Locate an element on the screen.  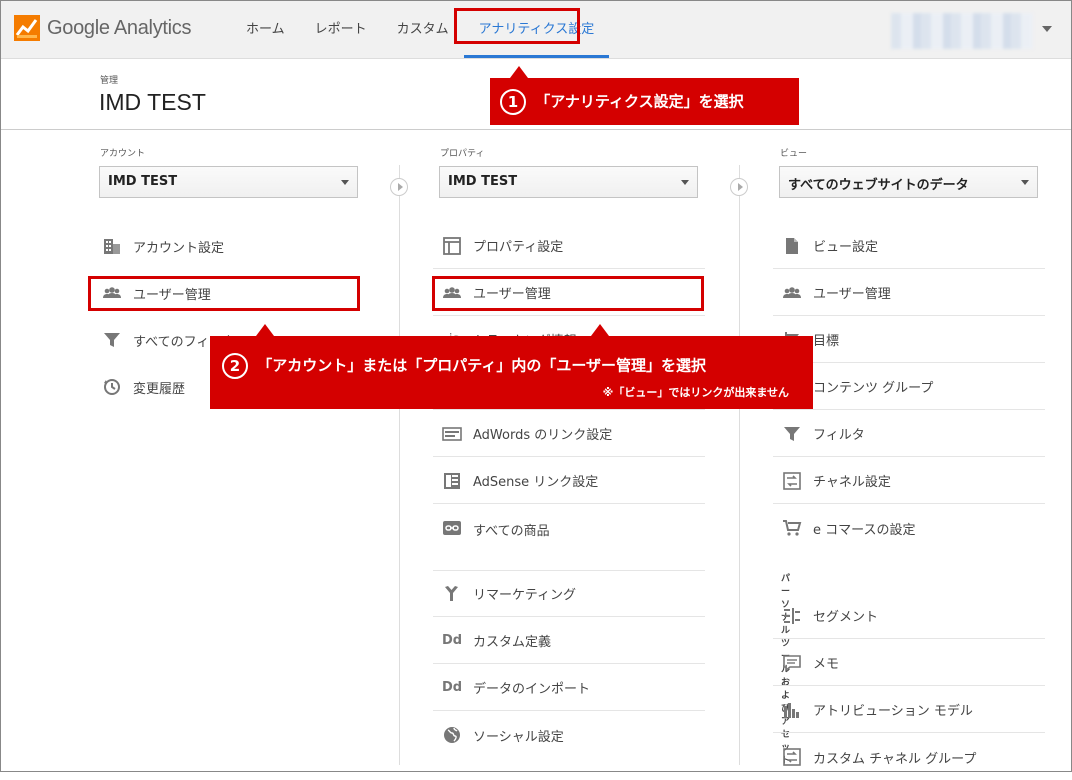
view-custom-channel-groupings-item: カスタム チャネル グループ is located at coordinates (909, 757).